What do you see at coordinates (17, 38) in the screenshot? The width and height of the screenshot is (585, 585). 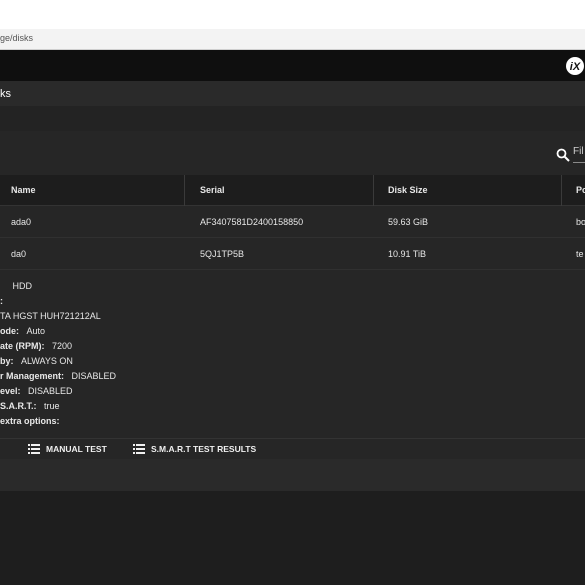 I see `url-text: ge/disks` at bounding box center [17, 38].